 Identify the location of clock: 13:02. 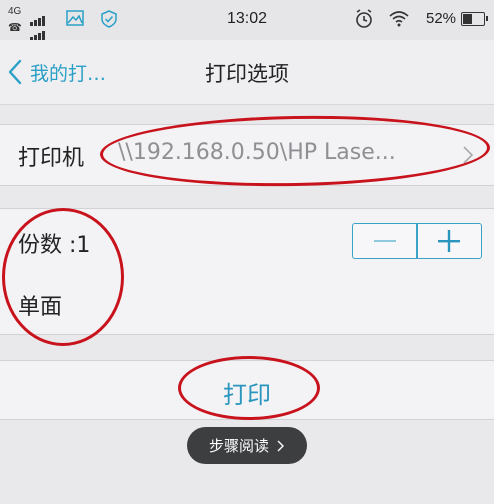
(247, 18).